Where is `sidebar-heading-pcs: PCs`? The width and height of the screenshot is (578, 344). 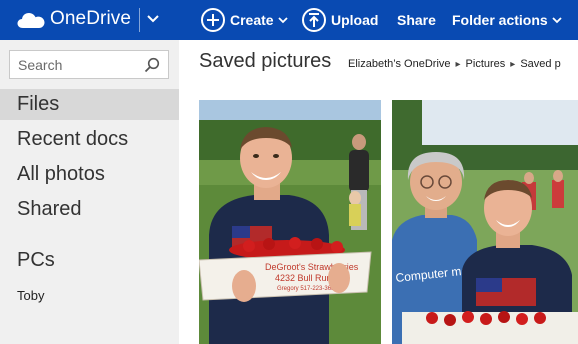 sidebar-heading-pcs: PCs is located at coordinates (36, 260).